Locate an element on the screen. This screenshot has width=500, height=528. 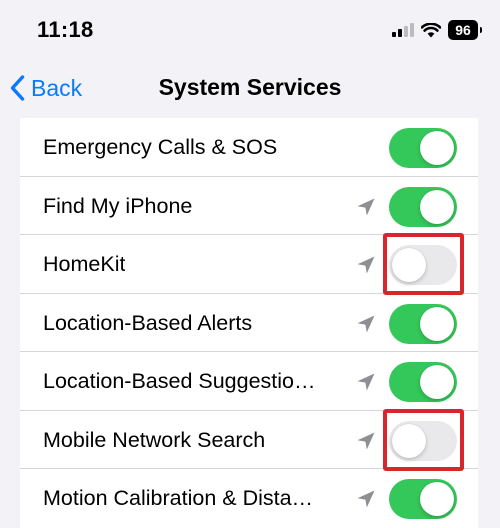
navigation-bar: Back System Services is located at coordinates (250, 88).